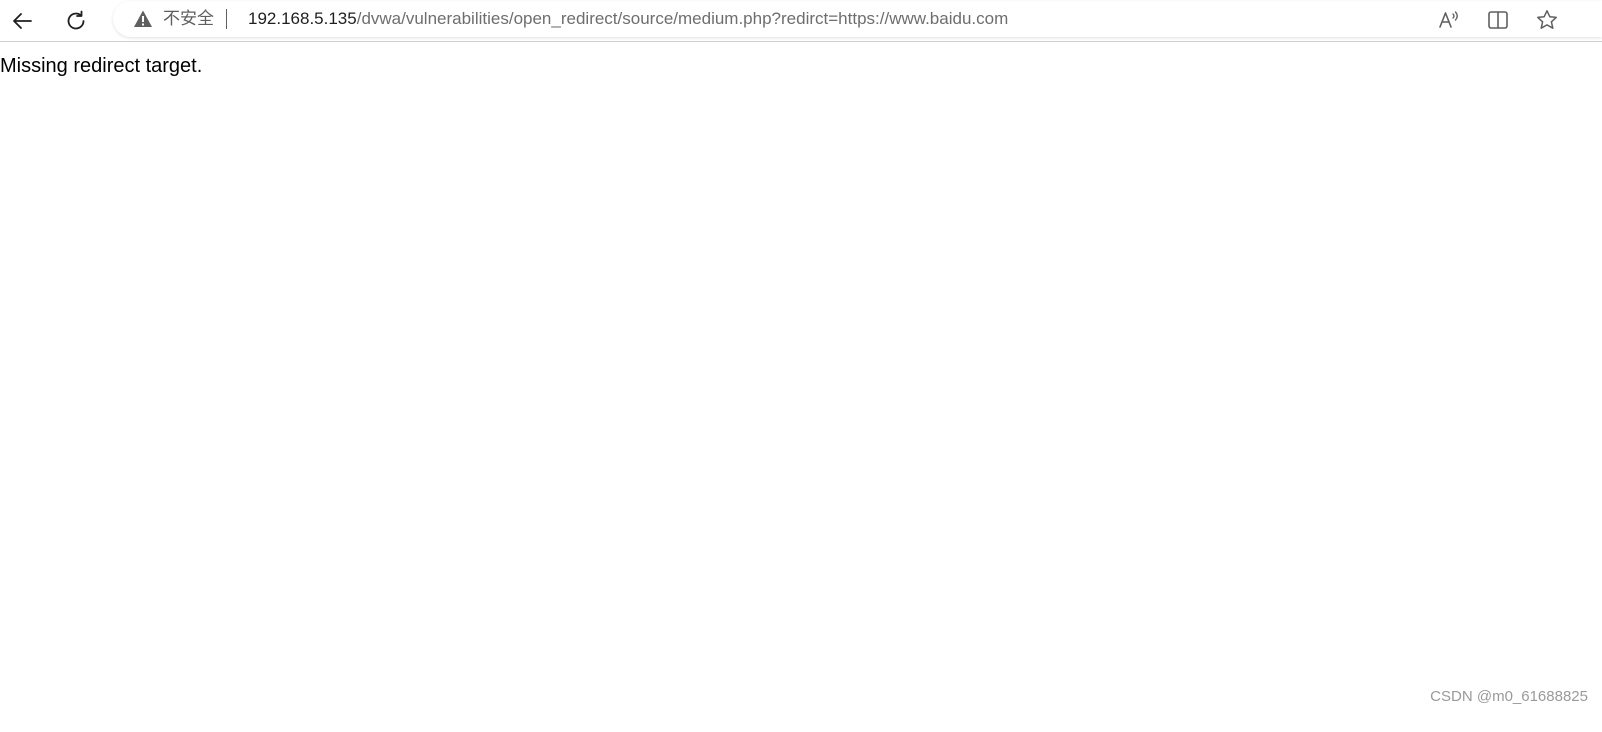 Image resolution: width=1602 pixels, height=732 pixels. What do you see at coordinates (143, 19) in the screenshot?
I see `warning-icon` at bounding box center [143, 19].